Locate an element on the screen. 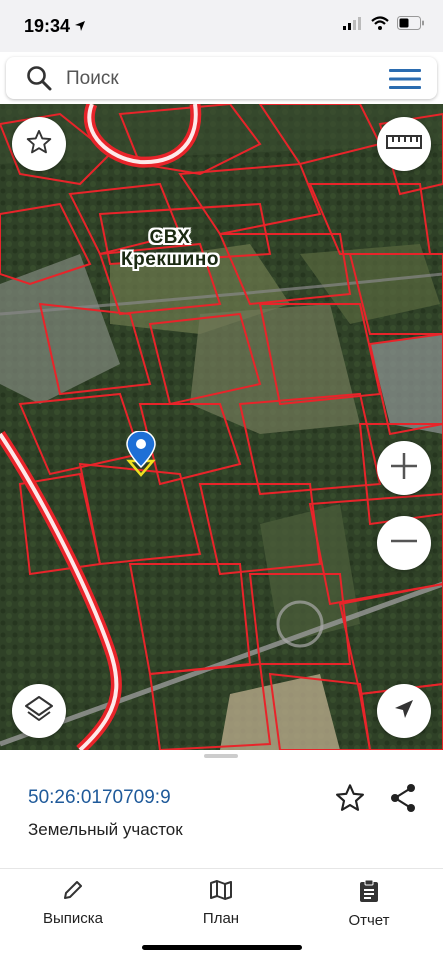 The width and height of the screenshot is (443, 960). status-icons is located at coordinates (384, 25).